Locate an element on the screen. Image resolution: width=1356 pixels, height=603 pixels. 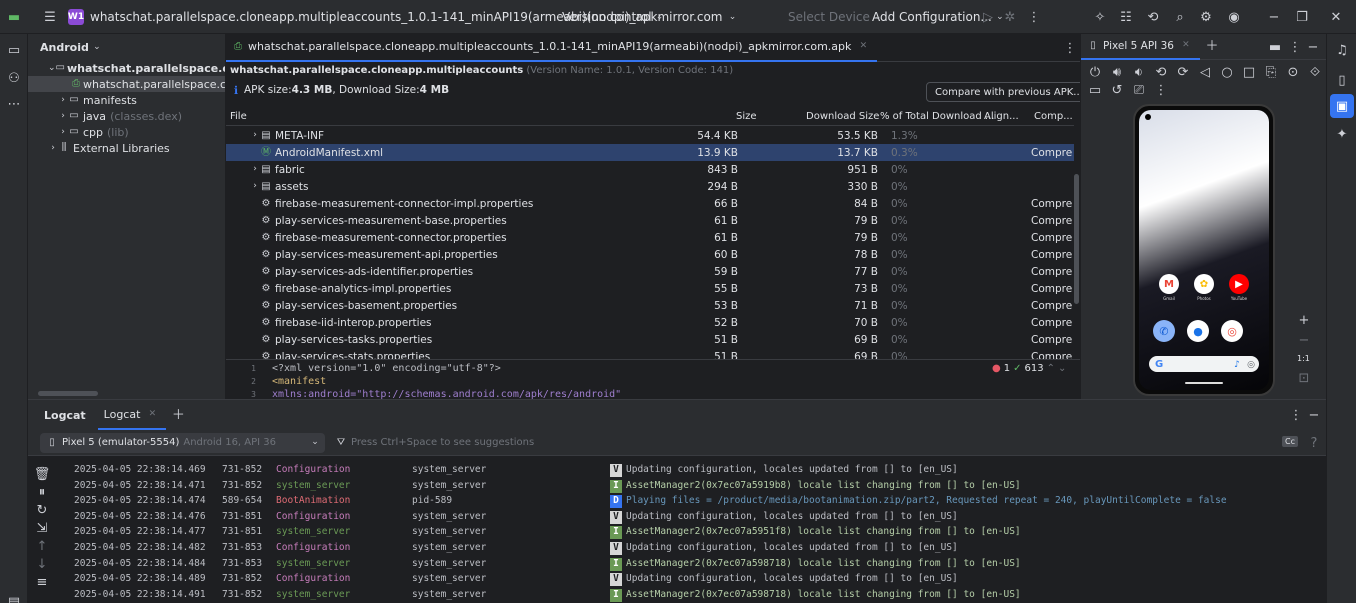
logcat-options-icon: ⋮ is located at coordinates (1296, 415).